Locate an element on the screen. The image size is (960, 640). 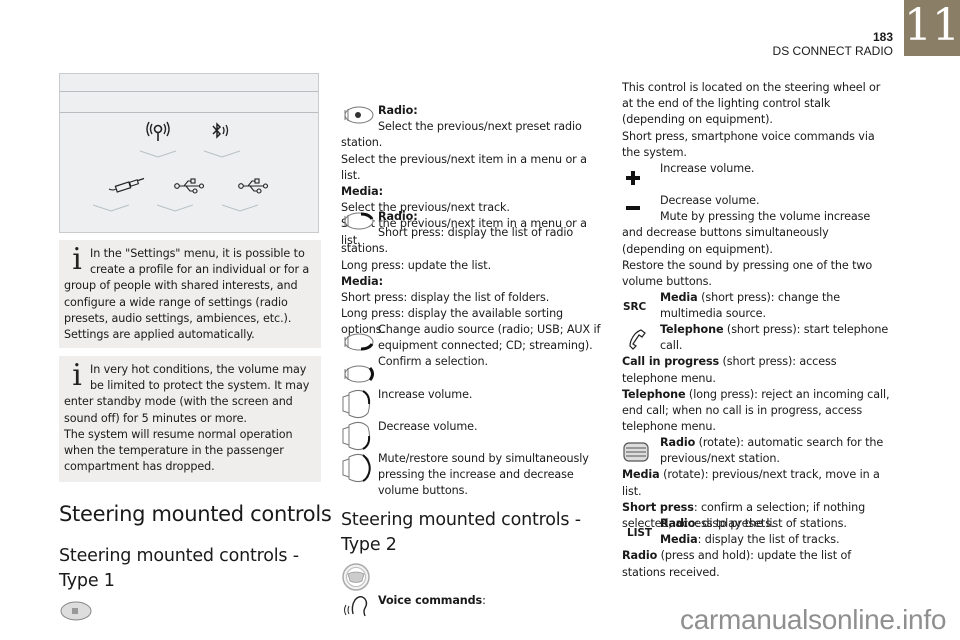
steering-control-end-button-icon is located at coordinates (359, 374).